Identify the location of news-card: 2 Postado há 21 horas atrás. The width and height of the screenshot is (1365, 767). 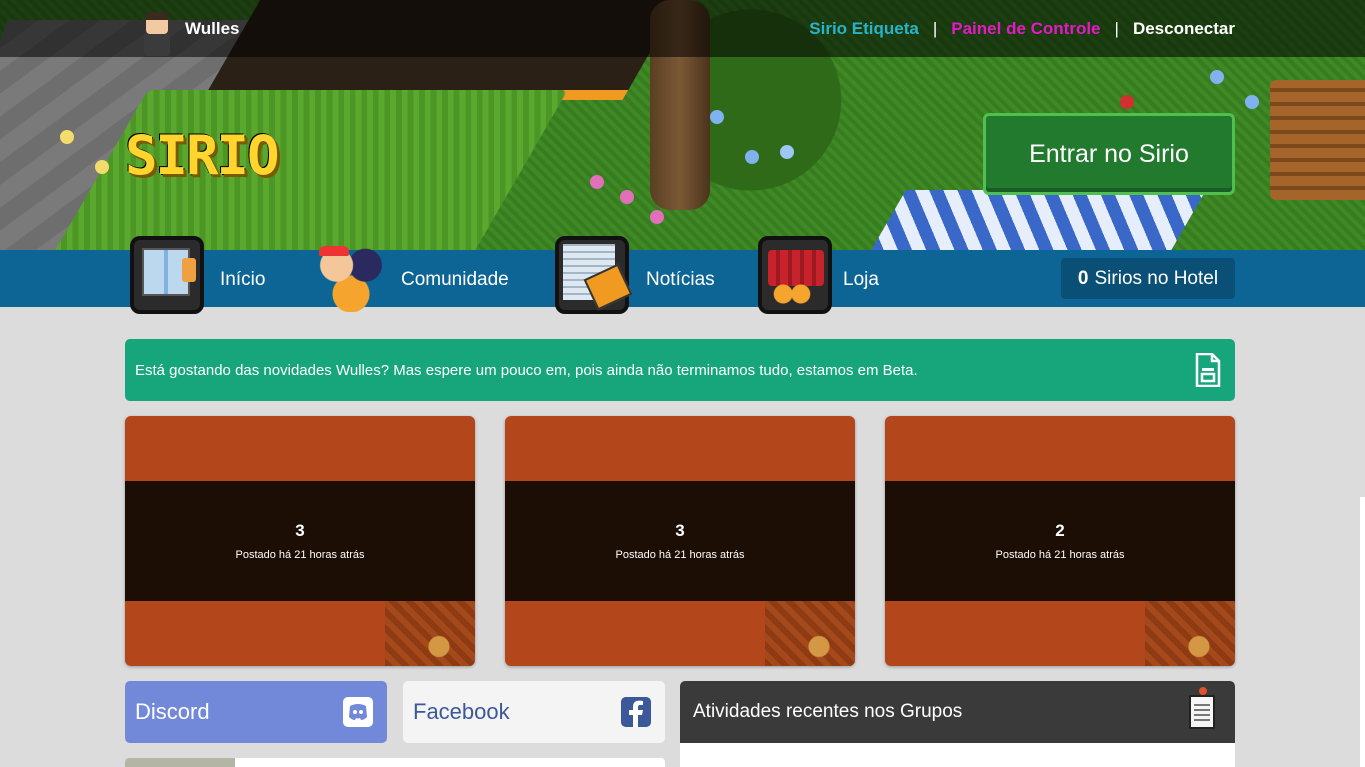
(1060, 541).